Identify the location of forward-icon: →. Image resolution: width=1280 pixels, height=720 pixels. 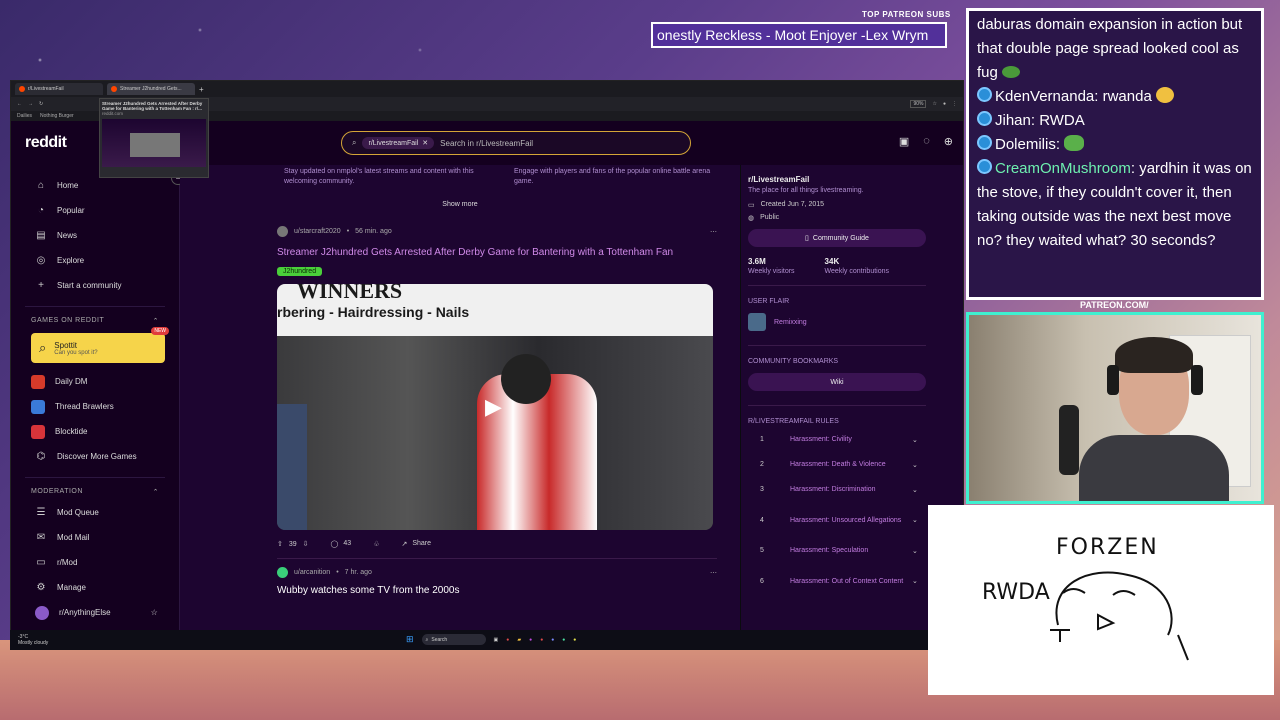
(30, 104).